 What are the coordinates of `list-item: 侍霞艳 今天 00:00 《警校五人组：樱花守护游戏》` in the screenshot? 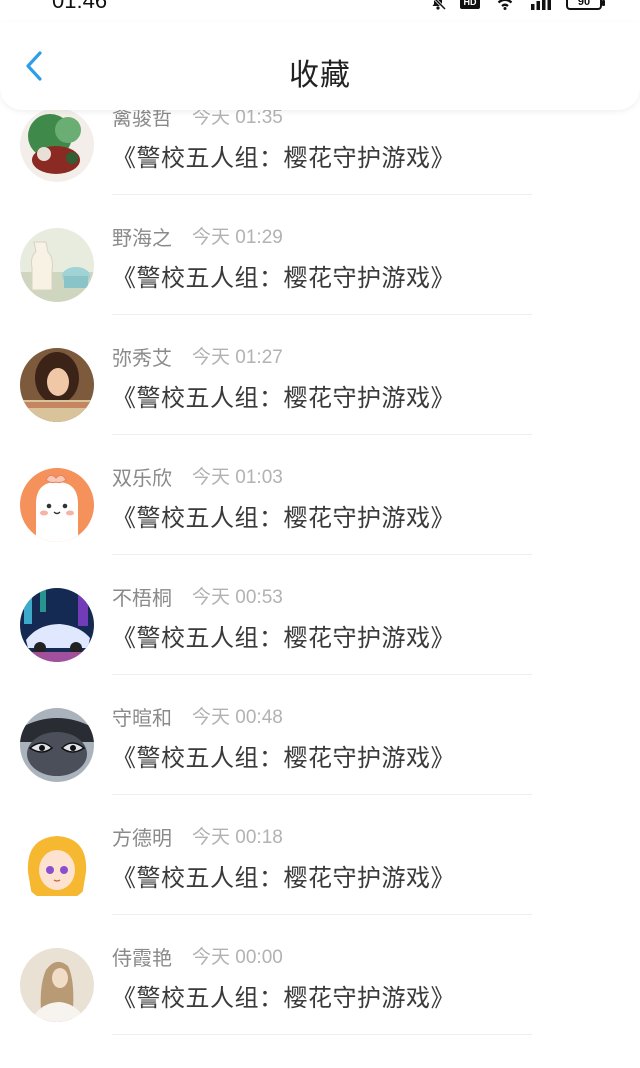 It's located at (320, 1007).